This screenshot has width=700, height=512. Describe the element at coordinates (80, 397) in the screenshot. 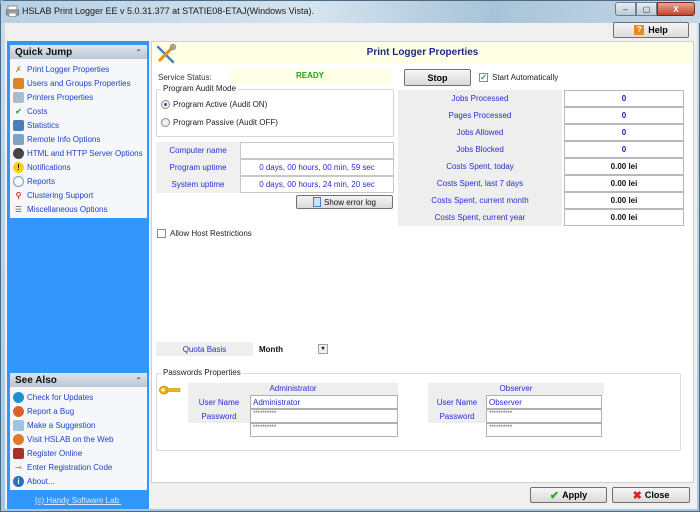

I see `see-also-check-for-updates: Check for Updates` at that location.